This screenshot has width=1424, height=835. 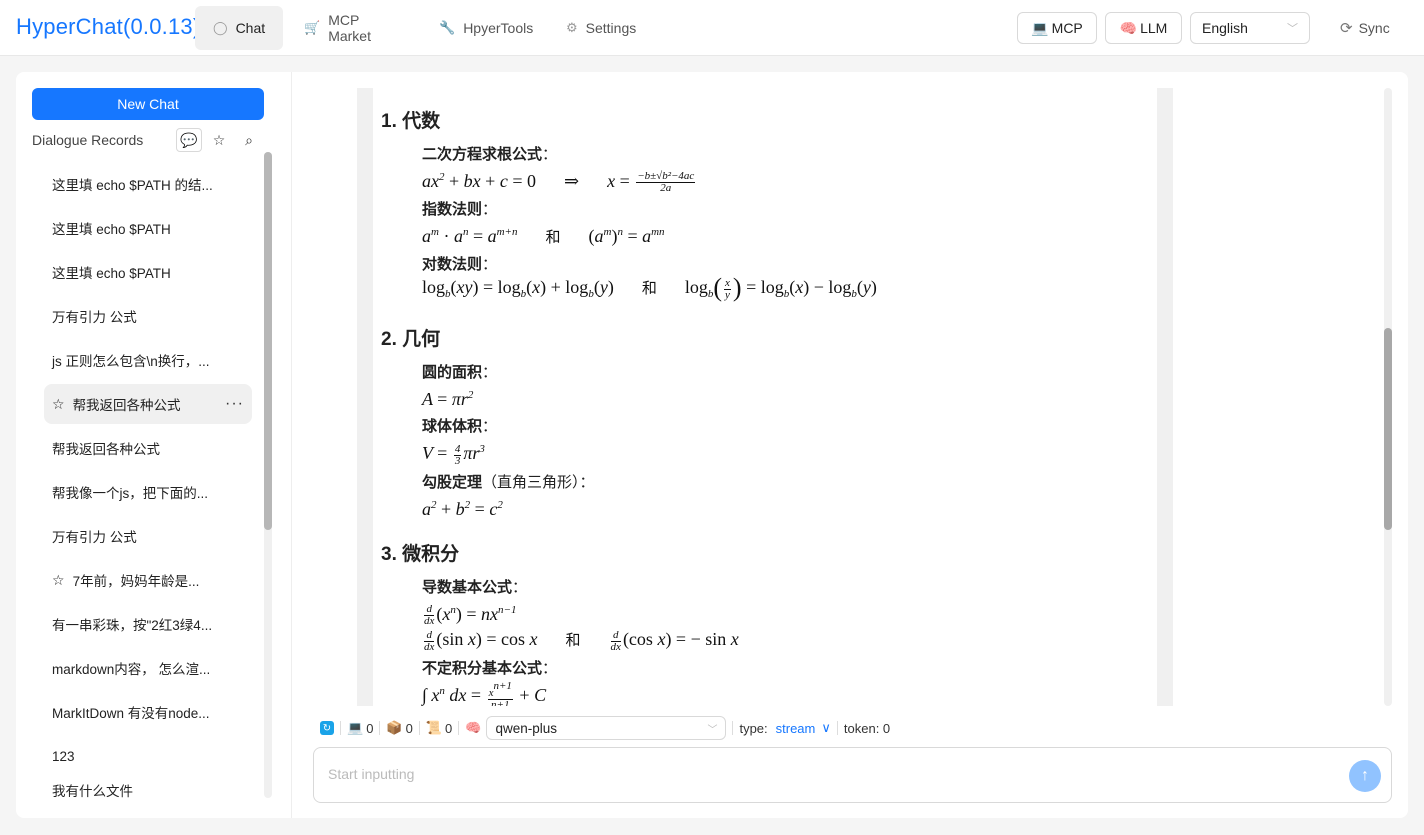 I want to click on arrow-up-icon: ↑, so click(x=1365, y=775).